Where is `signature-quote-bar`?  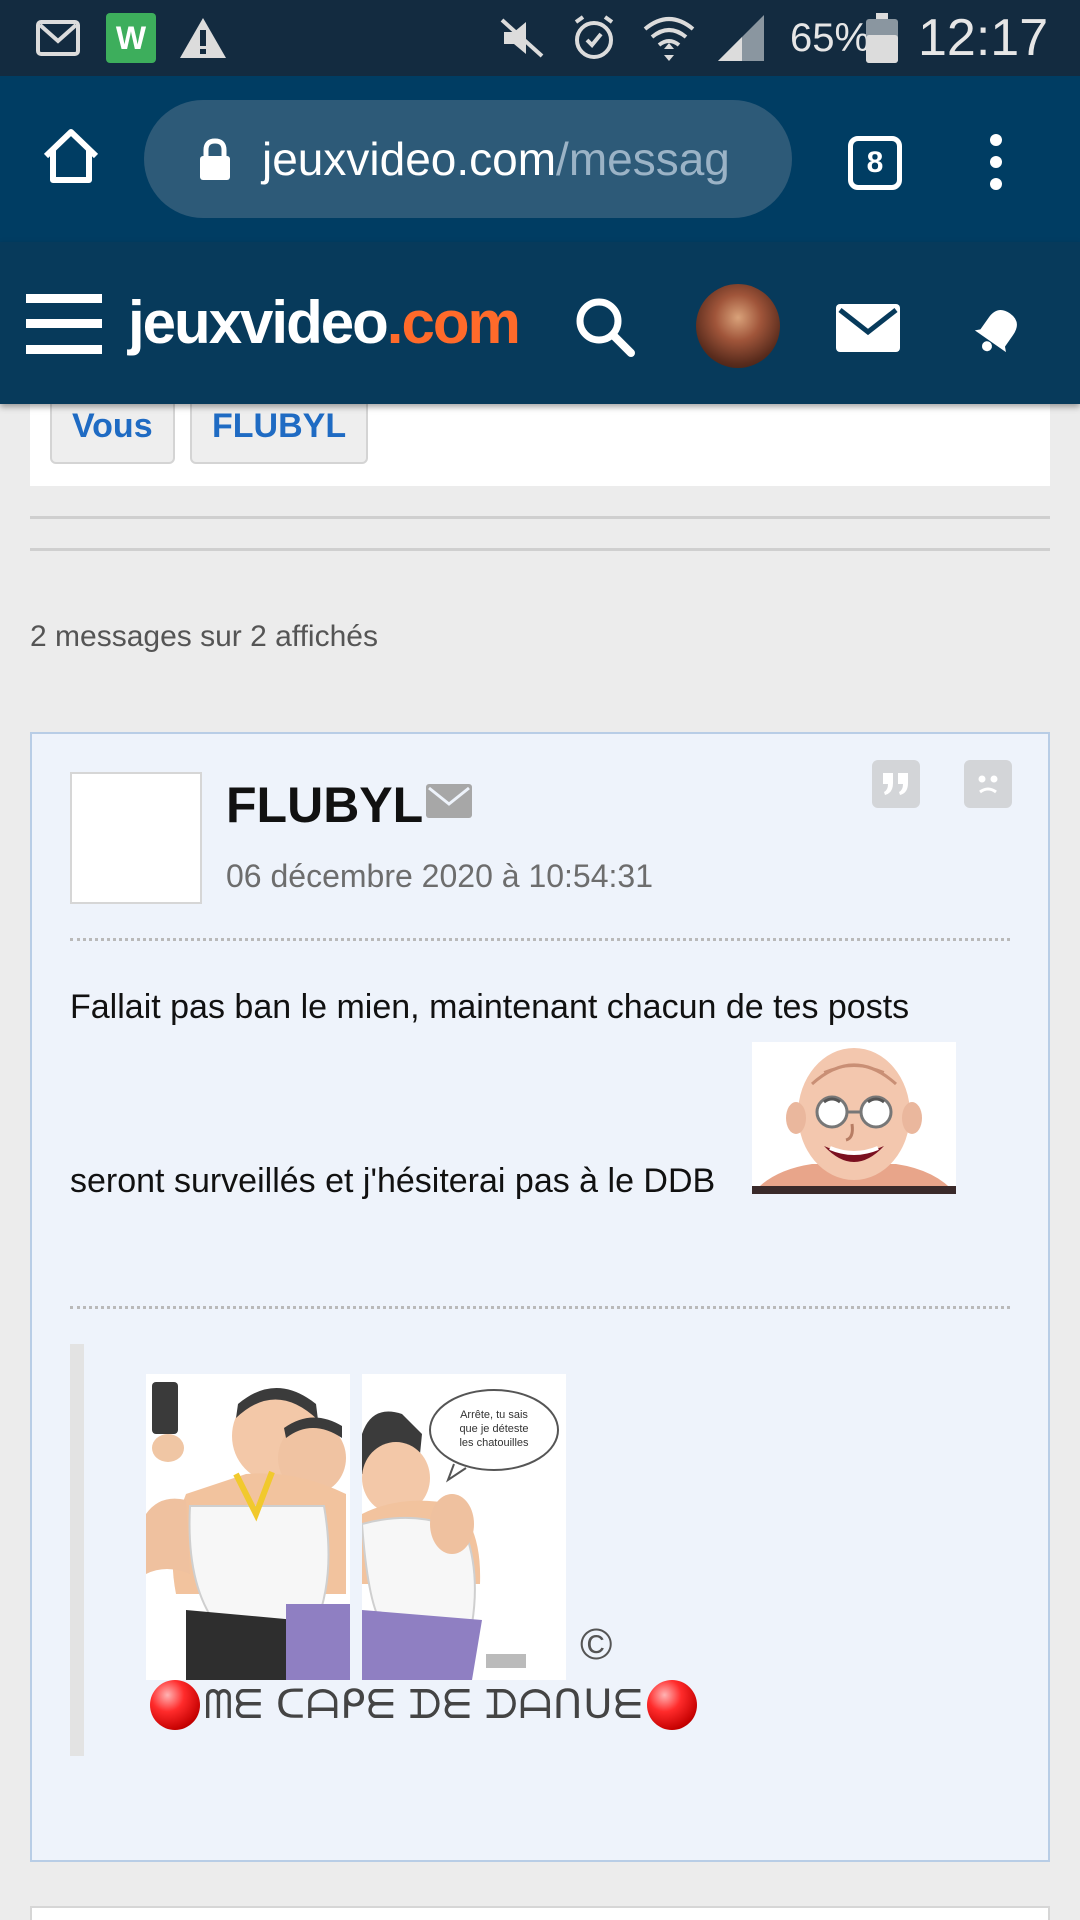 signature-quote-bar is located at coordinates (77, 1550).